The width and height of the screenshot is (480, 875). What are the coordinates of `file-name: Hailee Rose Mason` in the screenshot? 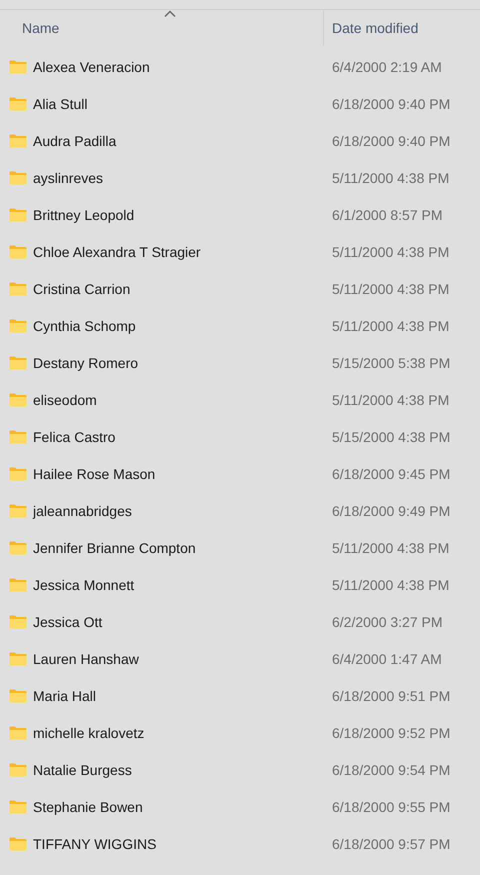 It's located at (94, 474).